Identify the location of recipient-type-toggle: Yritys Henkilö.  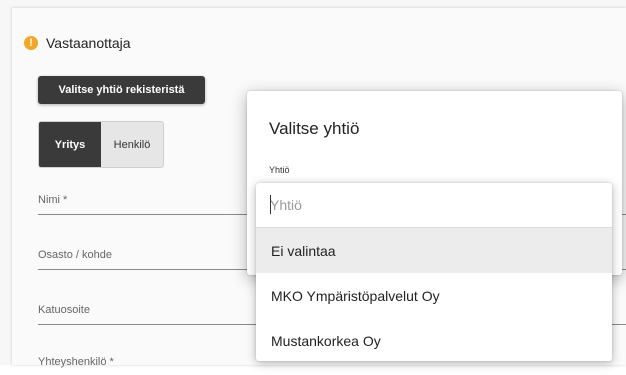
(101, 144).